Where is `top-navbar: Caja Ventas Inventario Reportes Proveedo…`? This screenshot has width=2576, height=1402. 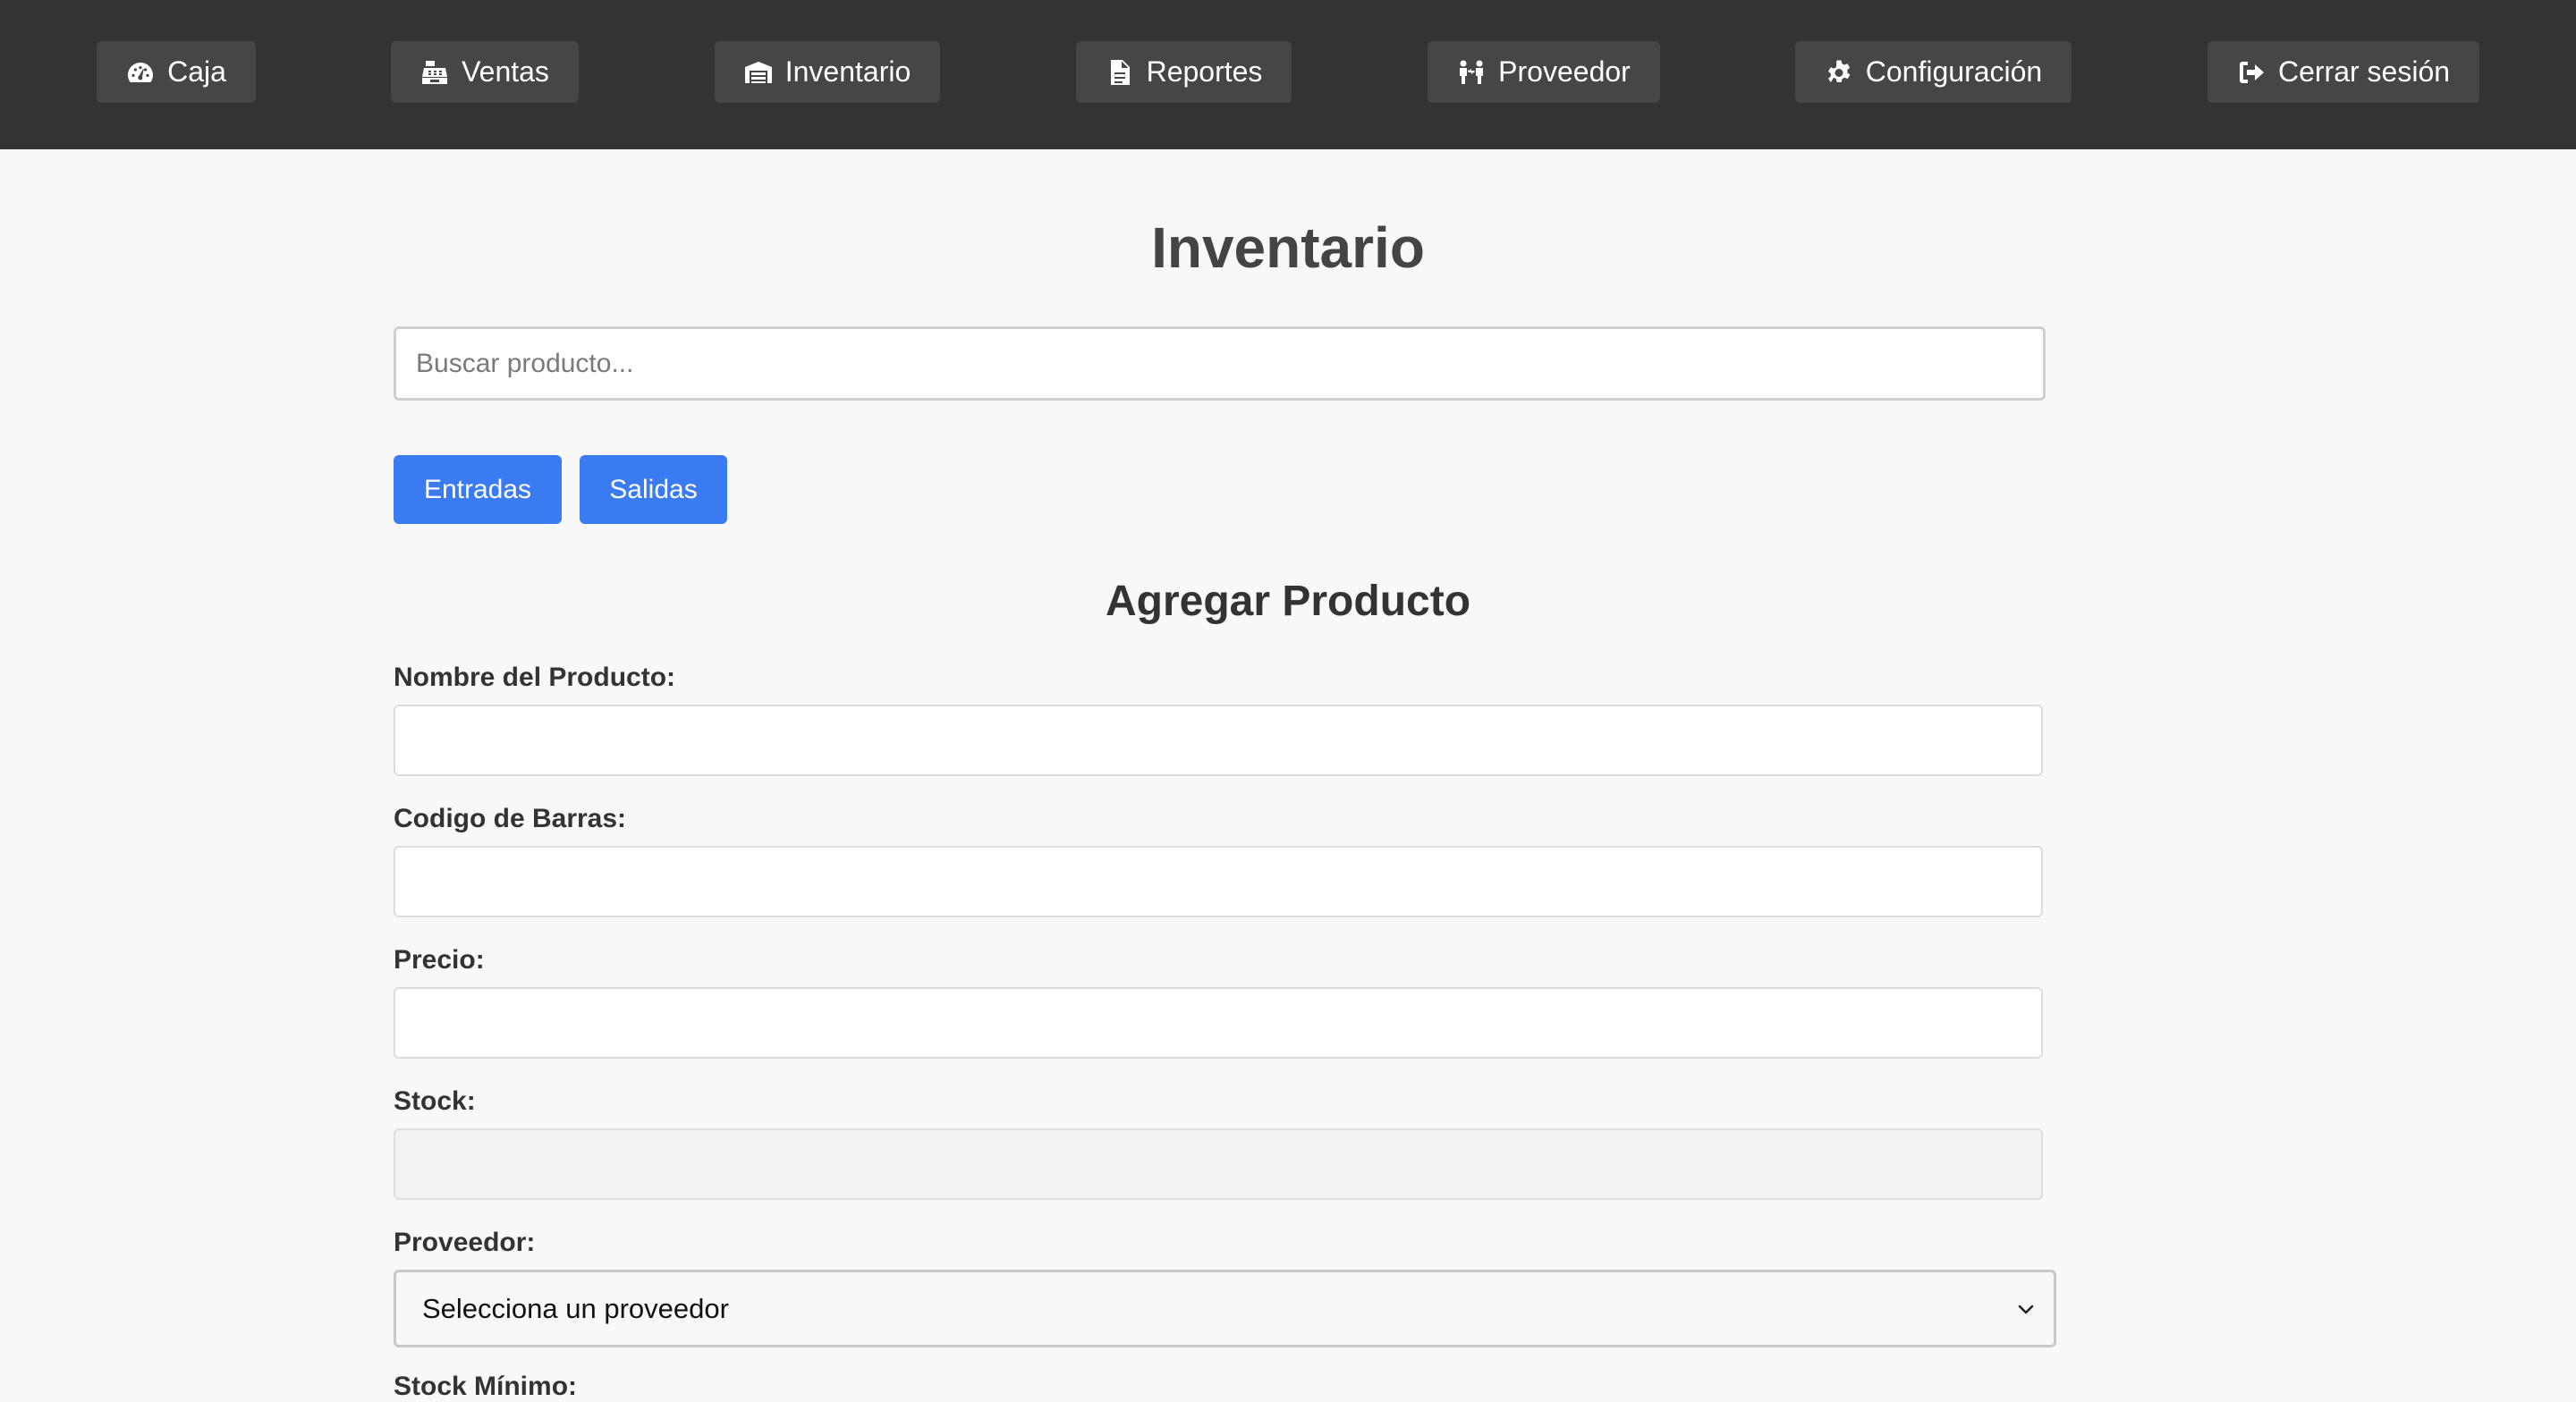 top-navbar: Caja Ventas Inventario Reportes Proveedo… is located at coordinates (1288, 74).